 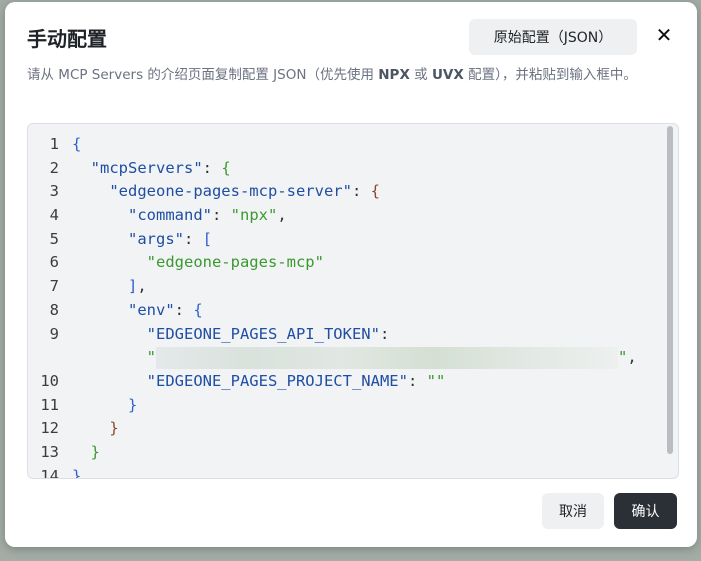 What do you see at coordinates (133, 286) in the screenshot?
I see `code-token: ]` at bounding box center [133, 286].